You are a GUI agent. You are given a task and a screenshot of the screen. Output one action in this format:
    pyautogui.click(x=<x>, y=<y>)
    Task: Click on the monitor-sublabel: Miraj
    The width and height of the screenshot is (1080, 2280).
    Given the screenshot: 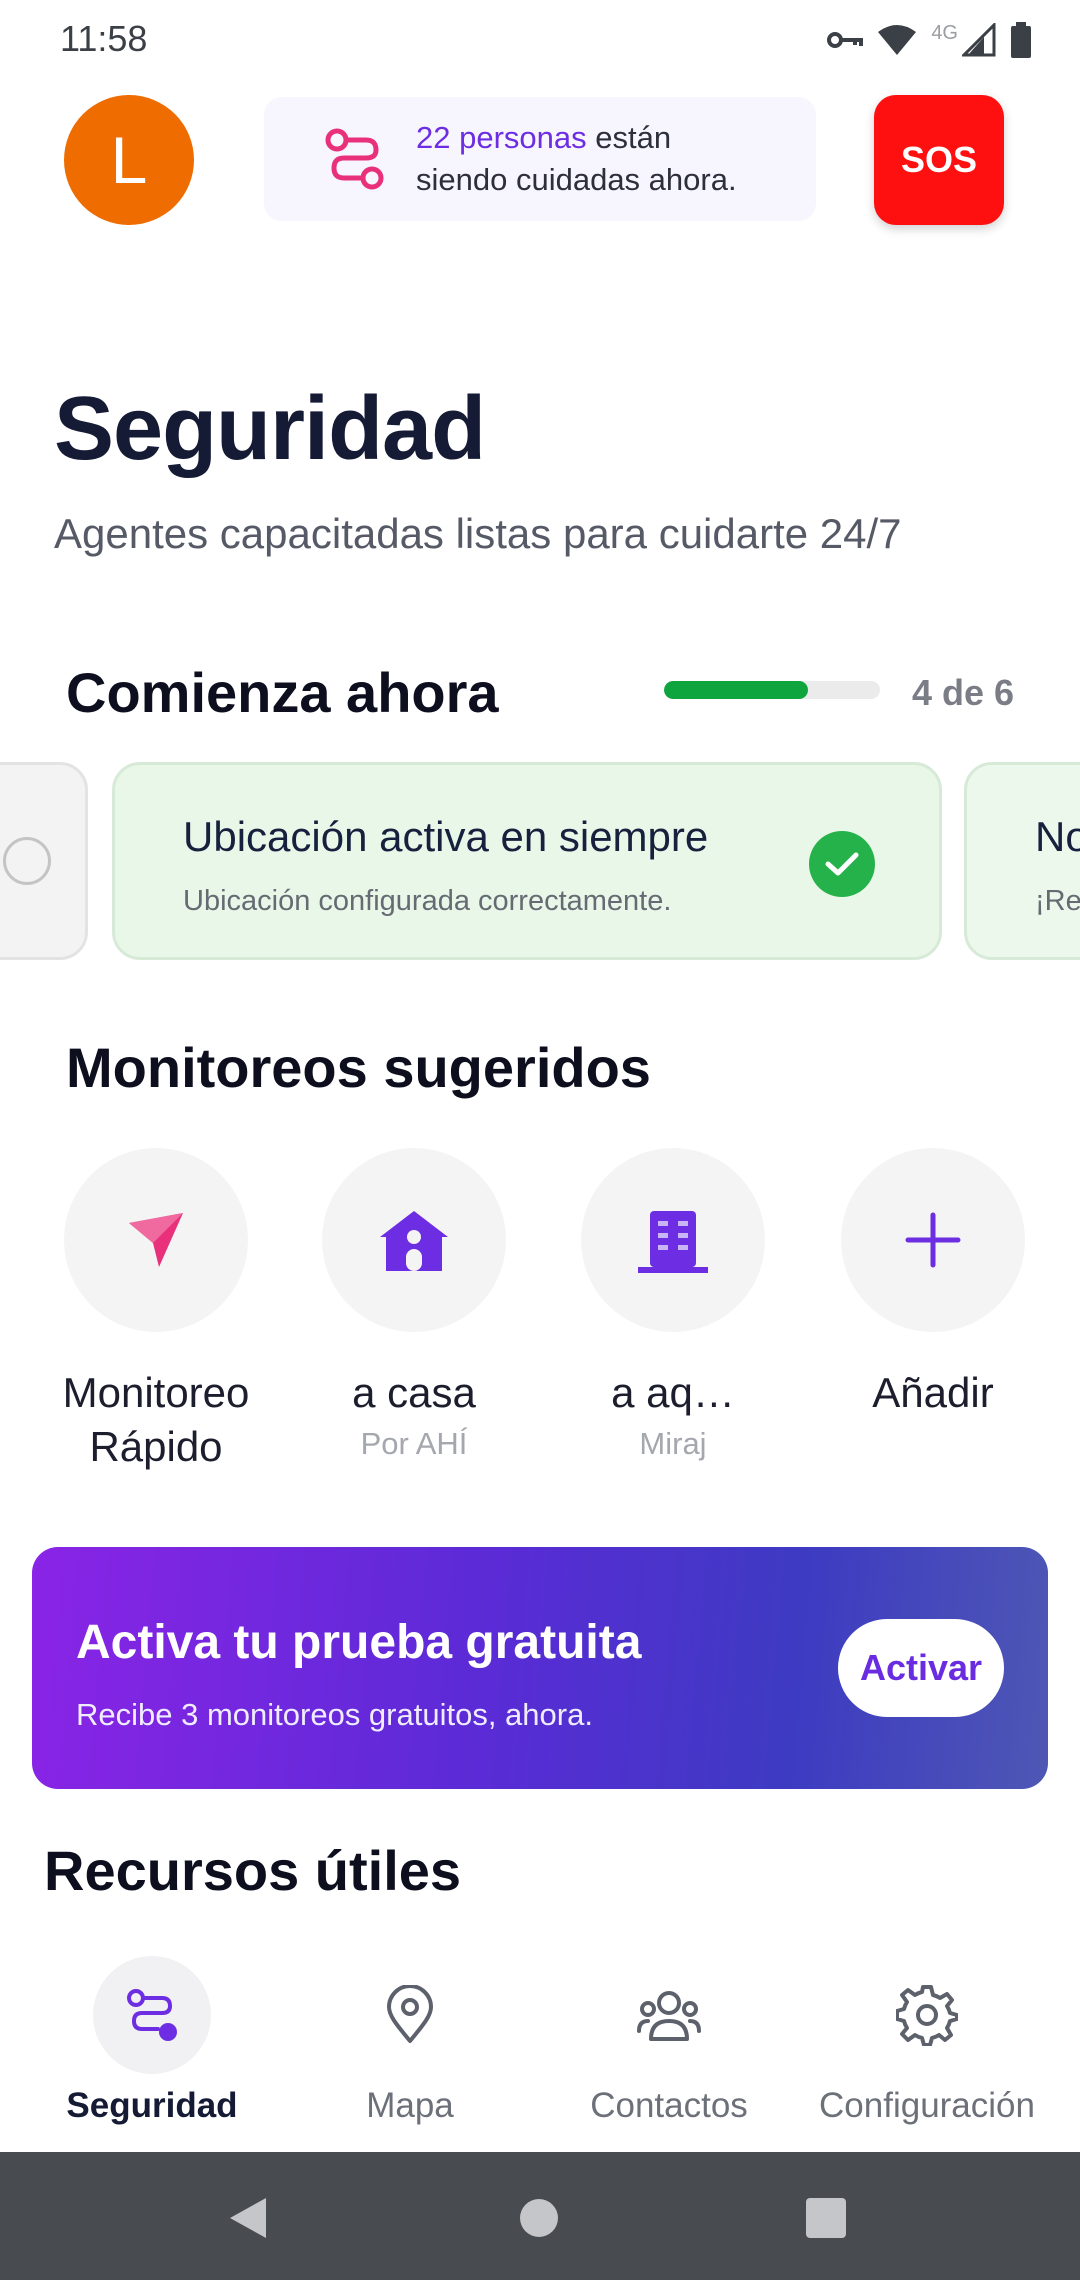 What is the action you would take?
    pyautogui.click(x=673, y=1443)
    